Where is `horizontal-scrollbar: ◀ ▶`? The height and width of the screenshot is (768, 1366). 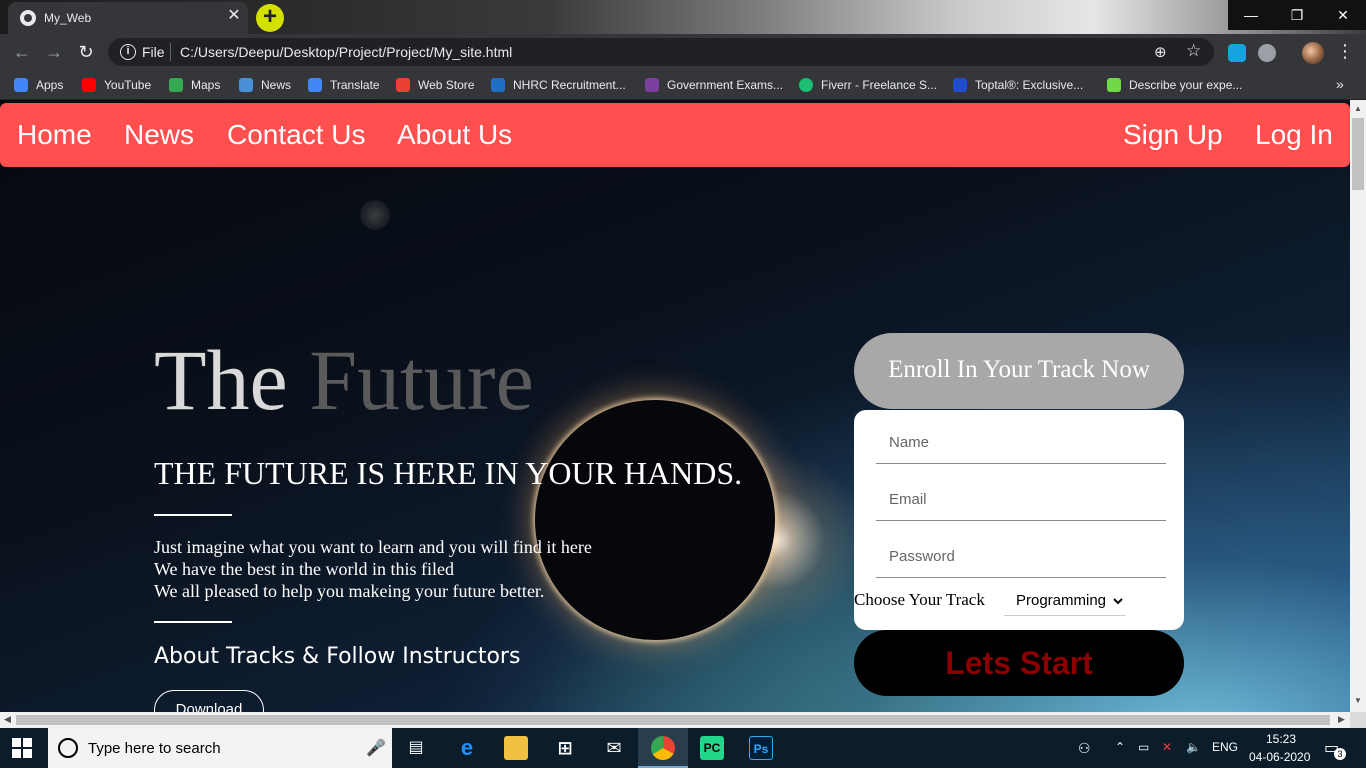 horizontal-scrollbar: ◀ ▶ is located at coordinates (675, 720).